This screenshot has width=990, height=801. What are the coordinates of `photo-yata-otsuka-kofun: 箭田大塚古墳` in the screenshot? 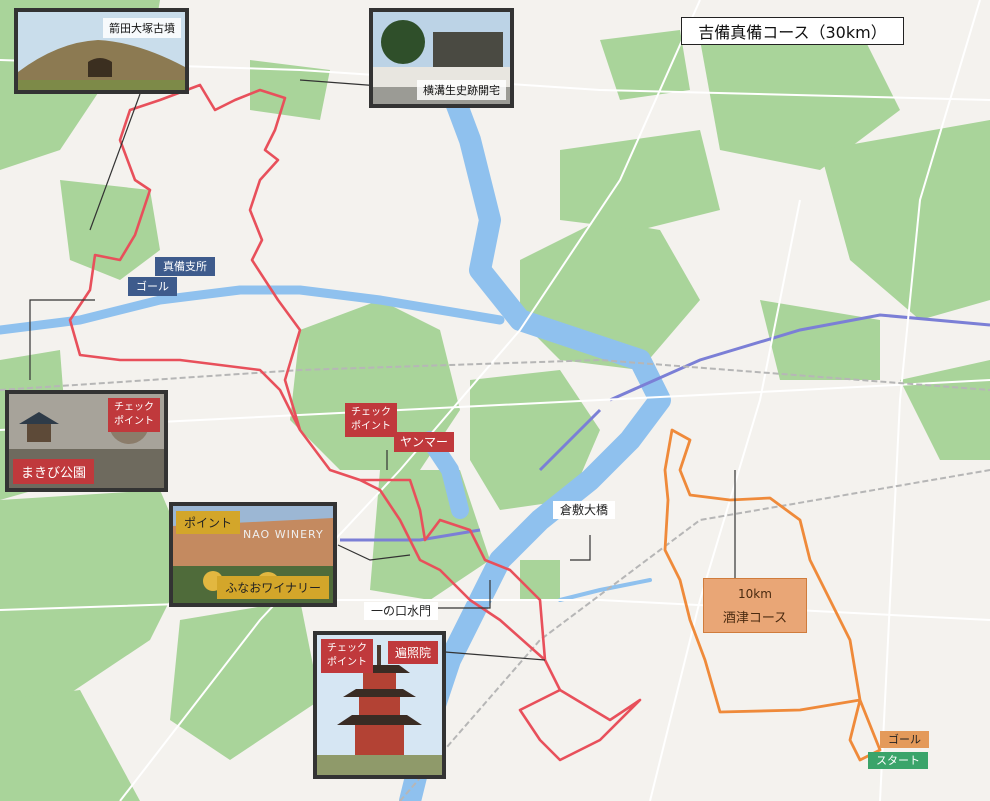 It's located at (101, 51).